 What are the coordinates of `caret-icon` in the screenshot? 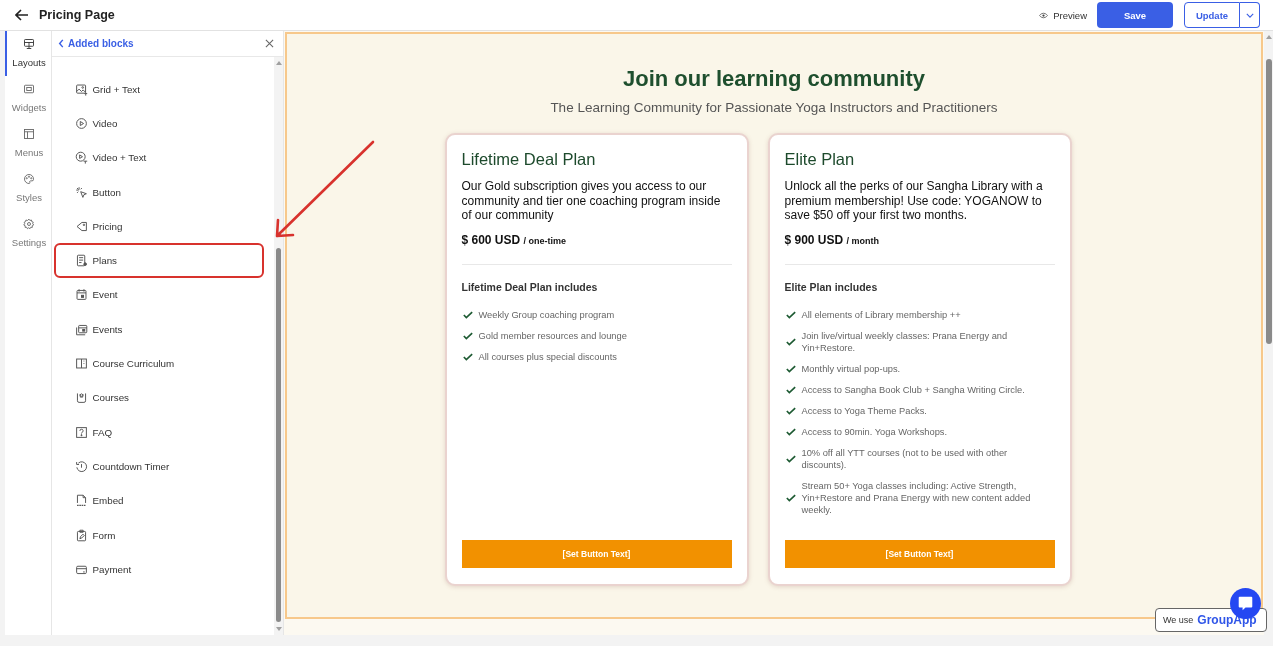 It's located at (1249, 15).